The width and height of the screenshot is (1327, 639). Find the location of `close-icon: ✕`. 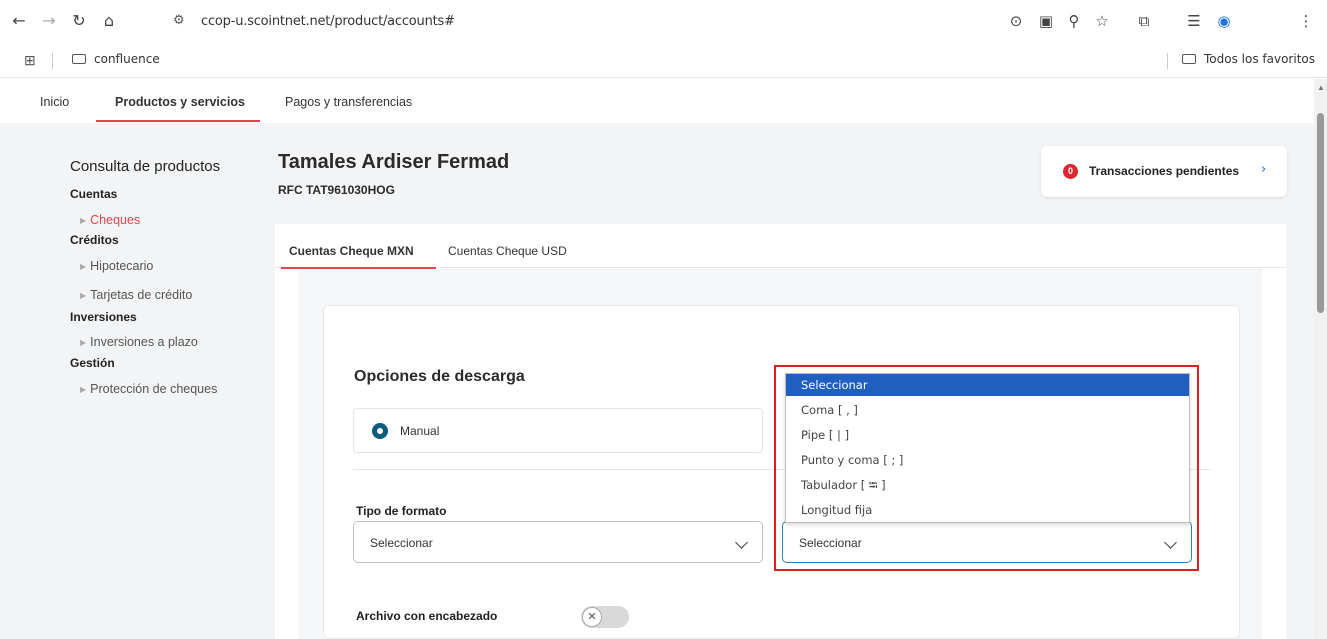

close-icon: ✕ is located at coordinates (592, 617).